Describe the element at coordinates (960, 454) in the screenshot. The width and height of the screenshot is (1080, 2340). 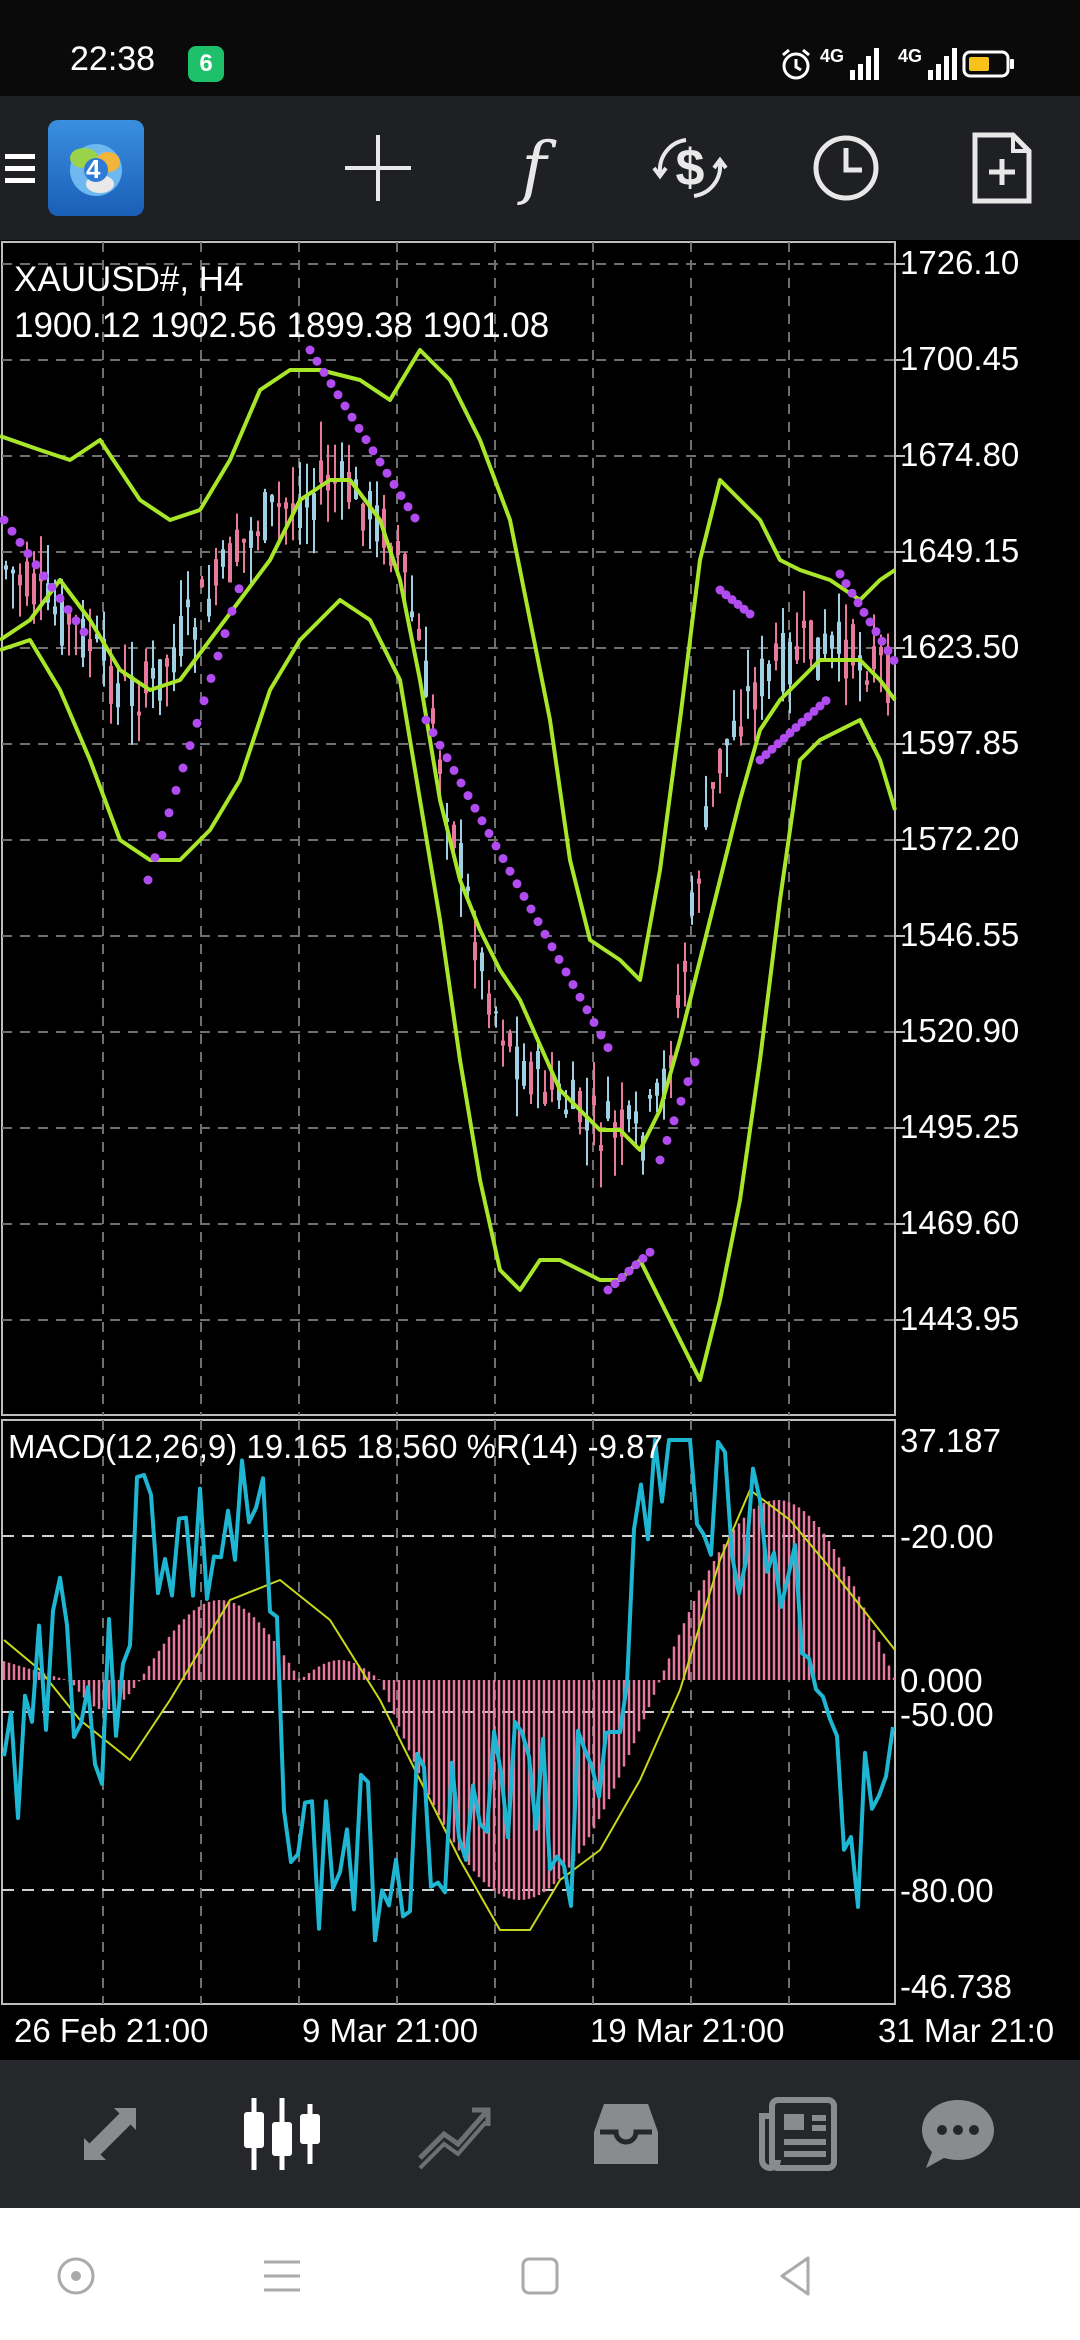
I see `price-axis-label: 1674.80` at that location.